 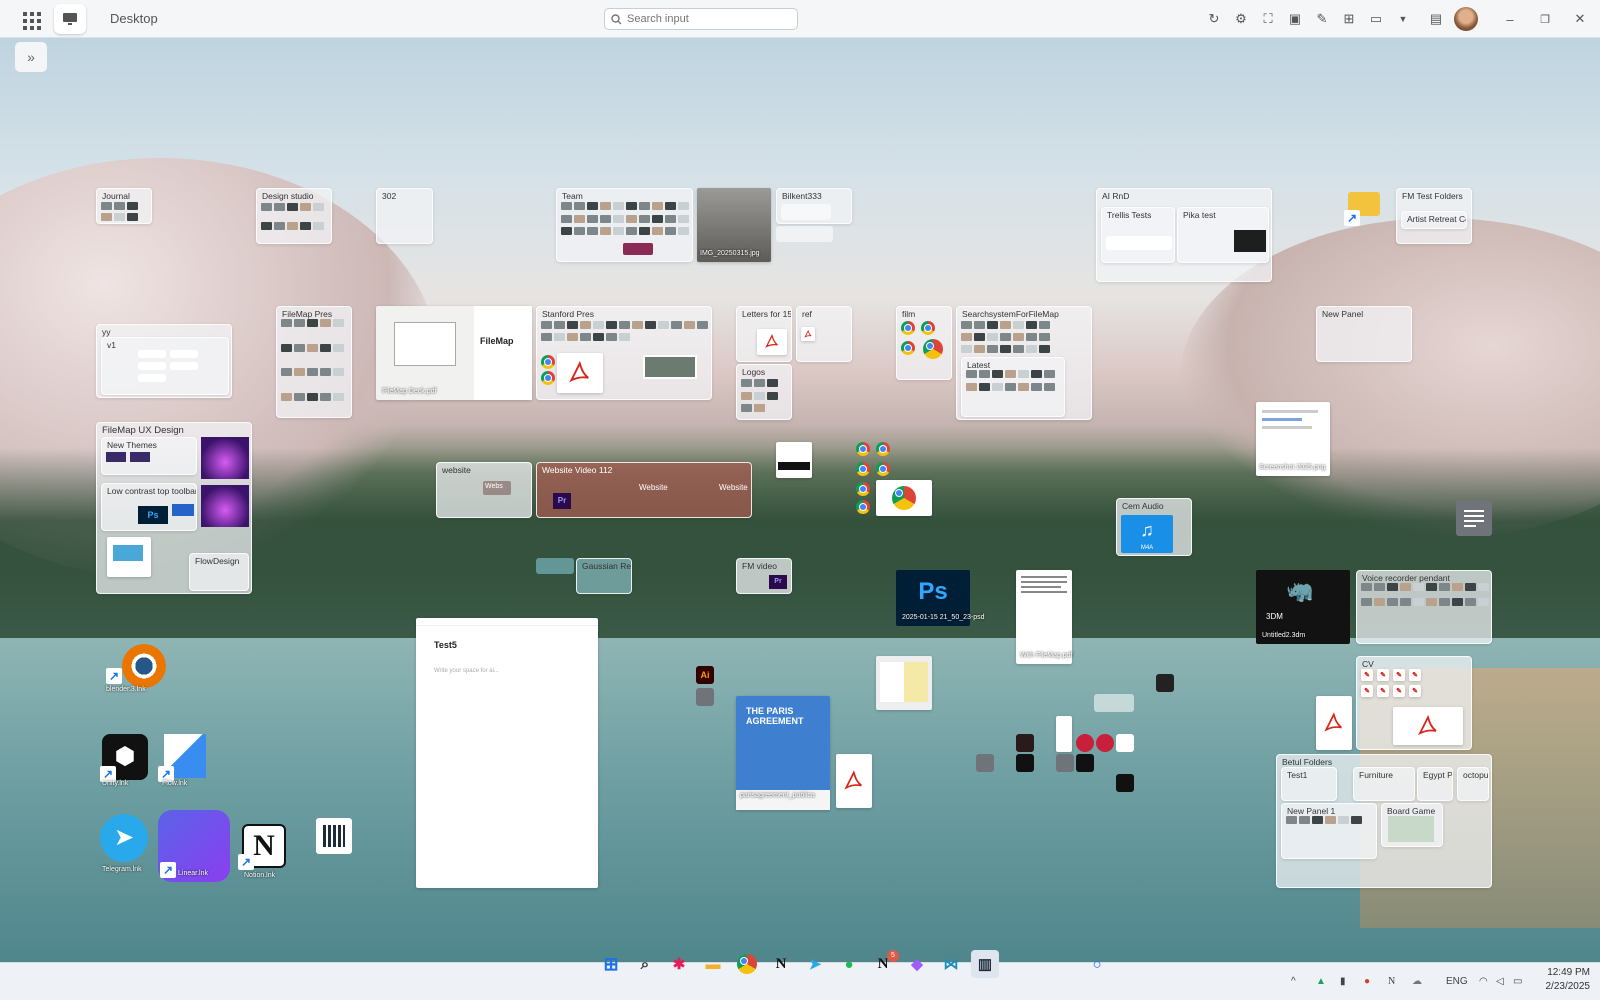 I want to click on cloud-icon: ☁, so click(x=1417, y=981).